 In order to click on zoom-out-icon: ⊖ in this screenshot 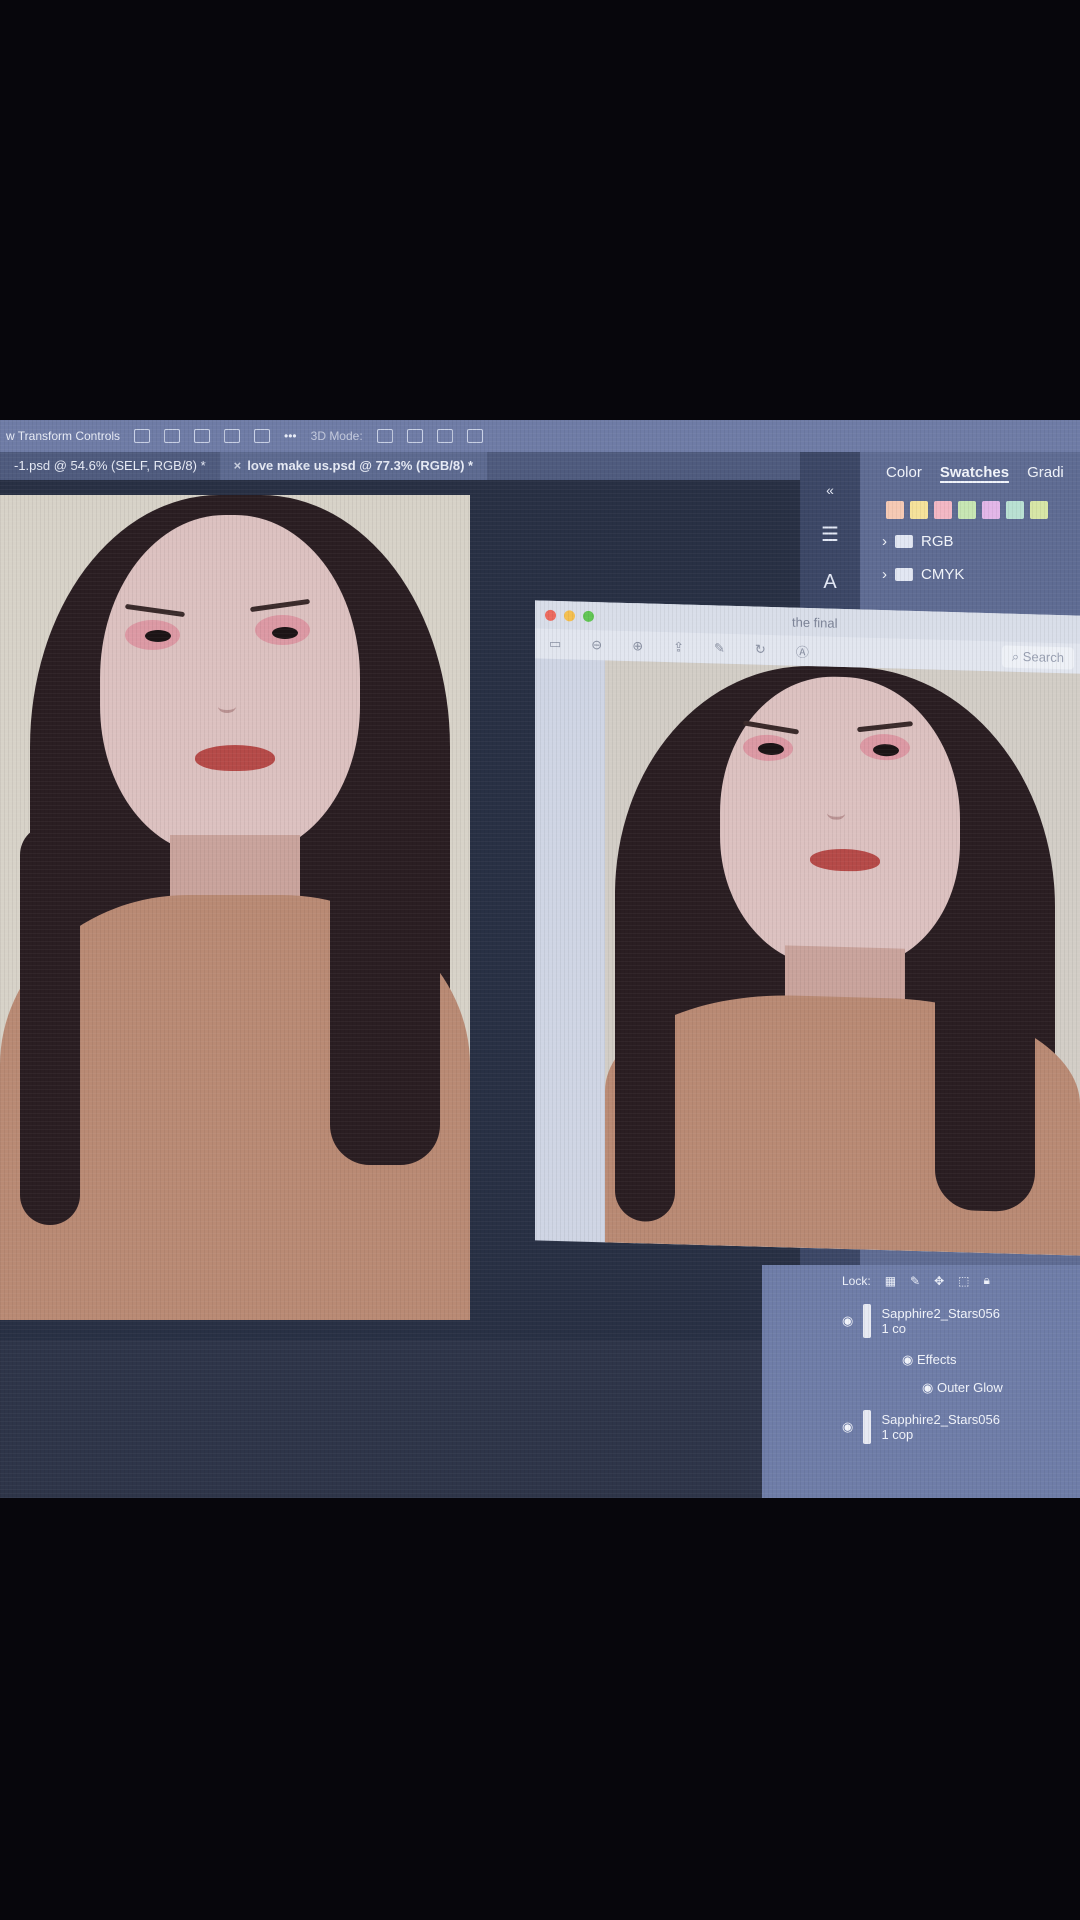, I will do `click(596, 645)`.